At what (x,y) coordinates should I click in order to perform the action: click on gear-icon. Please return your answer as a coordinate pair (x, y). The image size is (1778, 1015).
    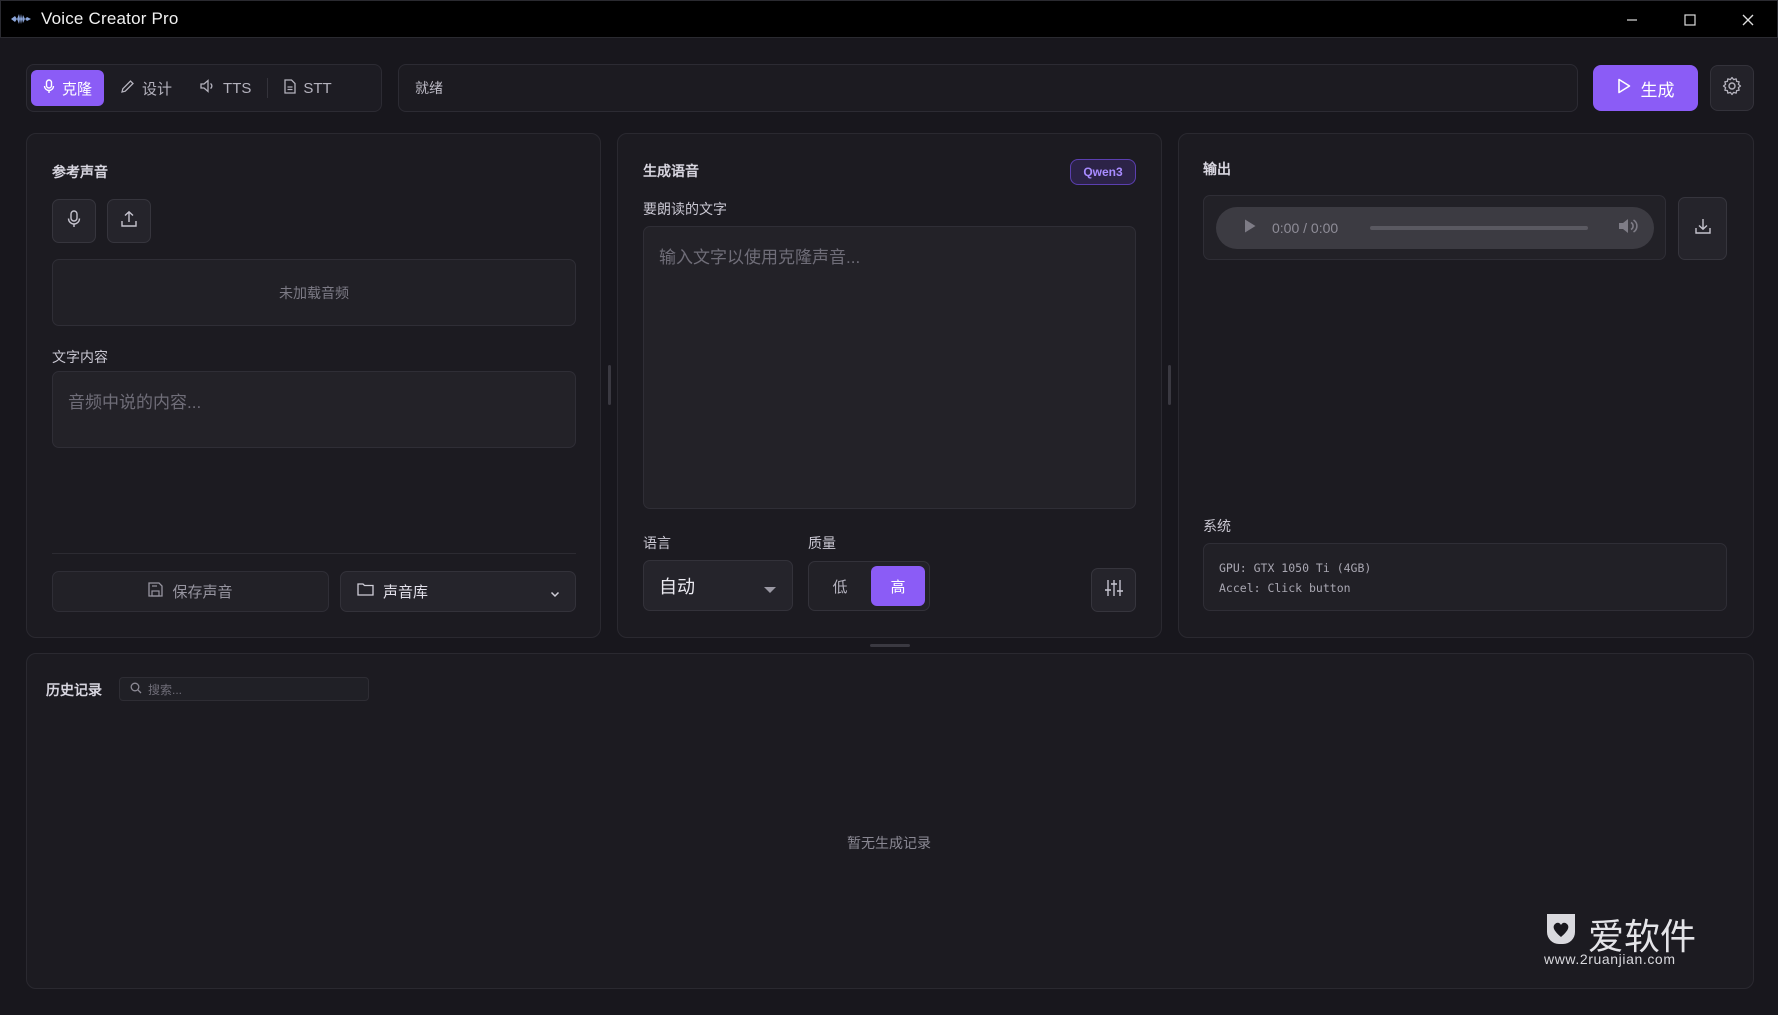
    Looking at the image, I should click on (1732, 88).